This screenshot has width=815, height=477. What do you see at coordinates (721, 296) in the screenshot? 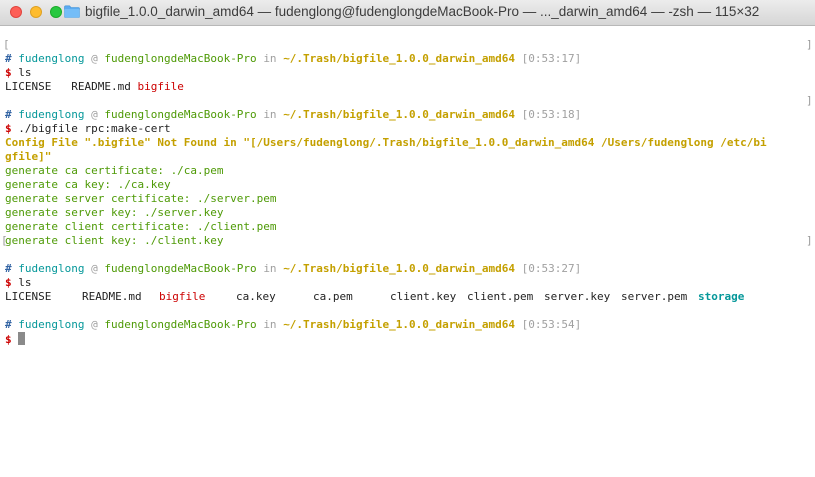
I see `ls-entry: storage` at bounding box center [721, 296].